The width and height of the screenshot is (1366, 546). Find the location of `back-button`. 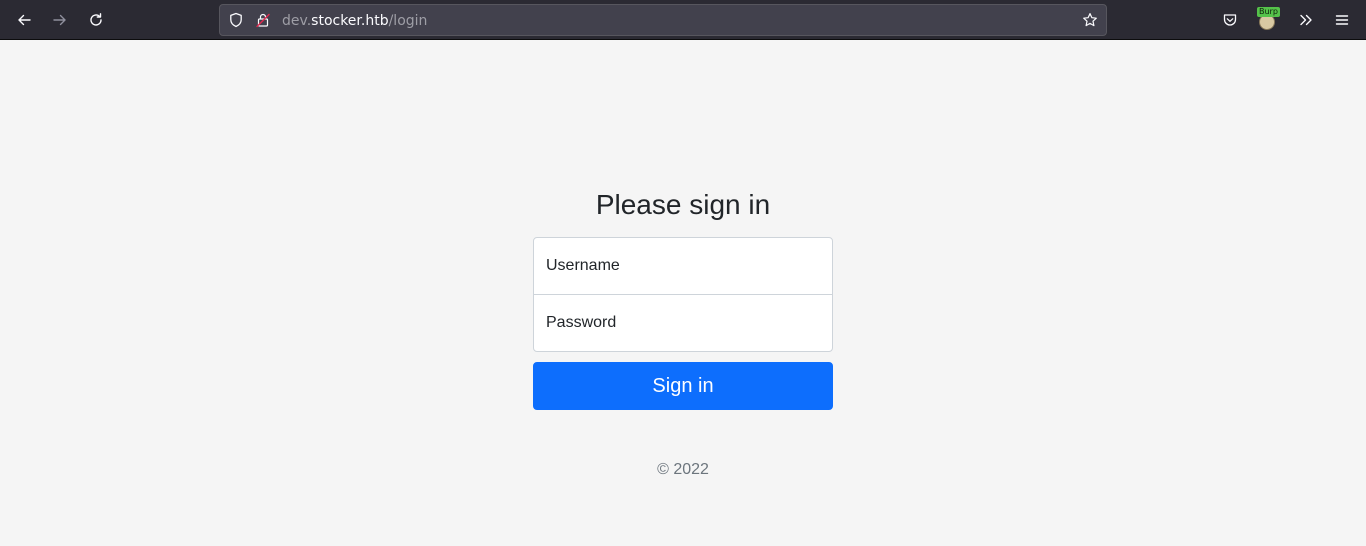

back-button is located at coordinates (24, 20).